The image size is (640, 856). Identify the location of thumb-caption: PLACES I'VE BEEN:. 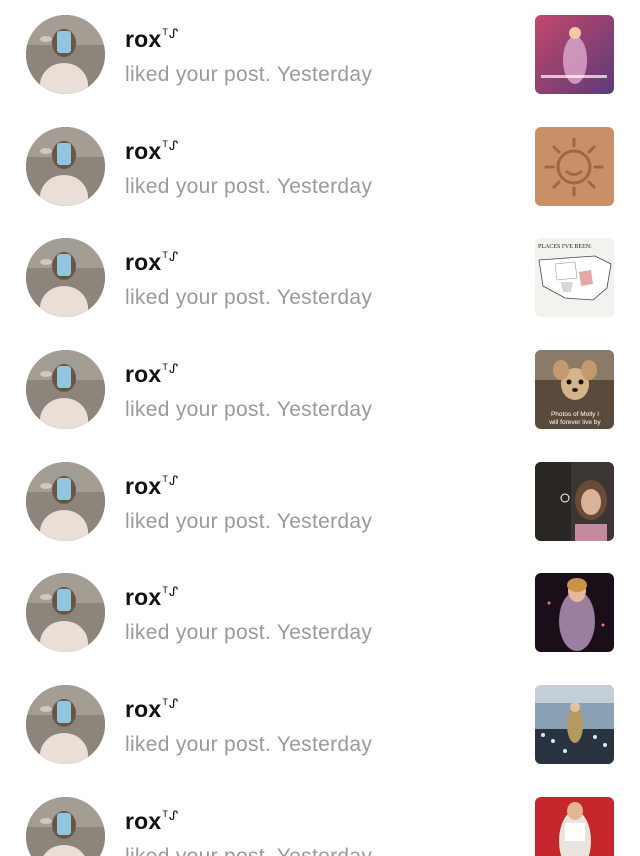
(565, 247).